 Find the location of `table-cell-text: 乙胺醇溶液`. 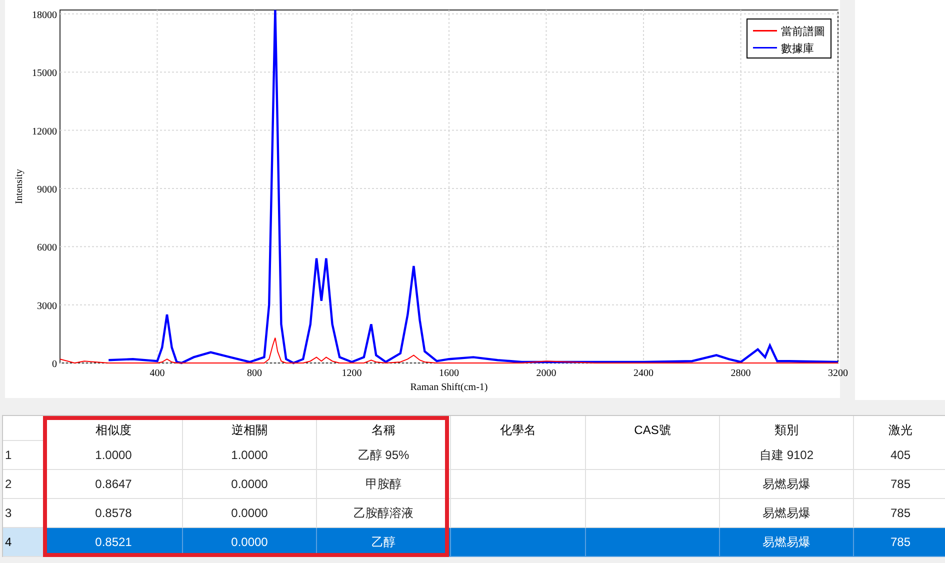

table-cell-text: 乙胺醇溶液 is located at coordinates (384, 513).